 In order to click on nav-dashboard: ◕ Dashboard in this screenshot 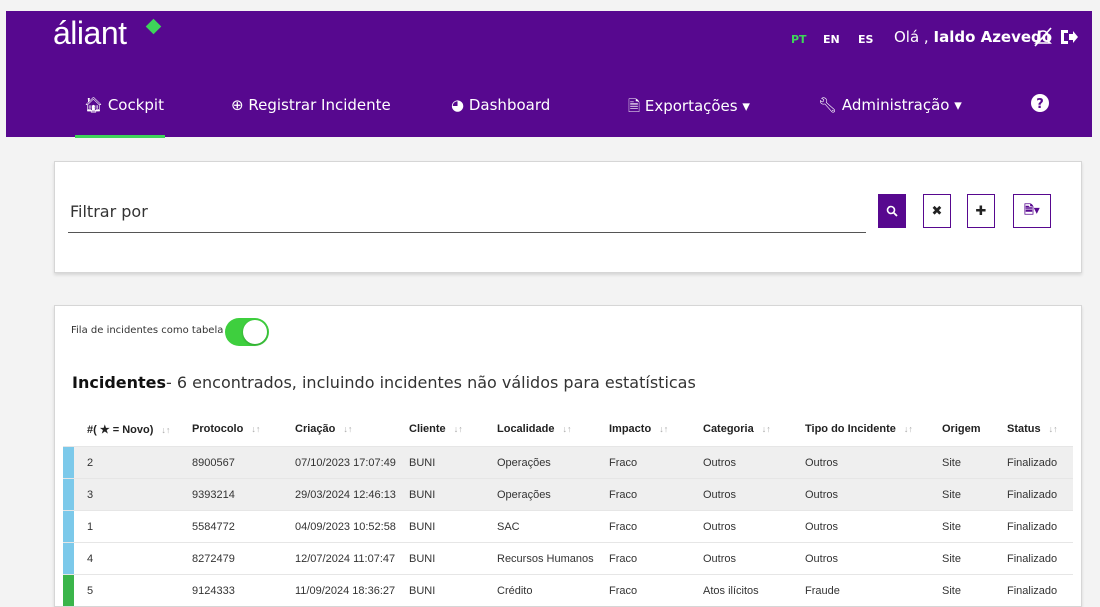, I will do `click(500, 105)`.